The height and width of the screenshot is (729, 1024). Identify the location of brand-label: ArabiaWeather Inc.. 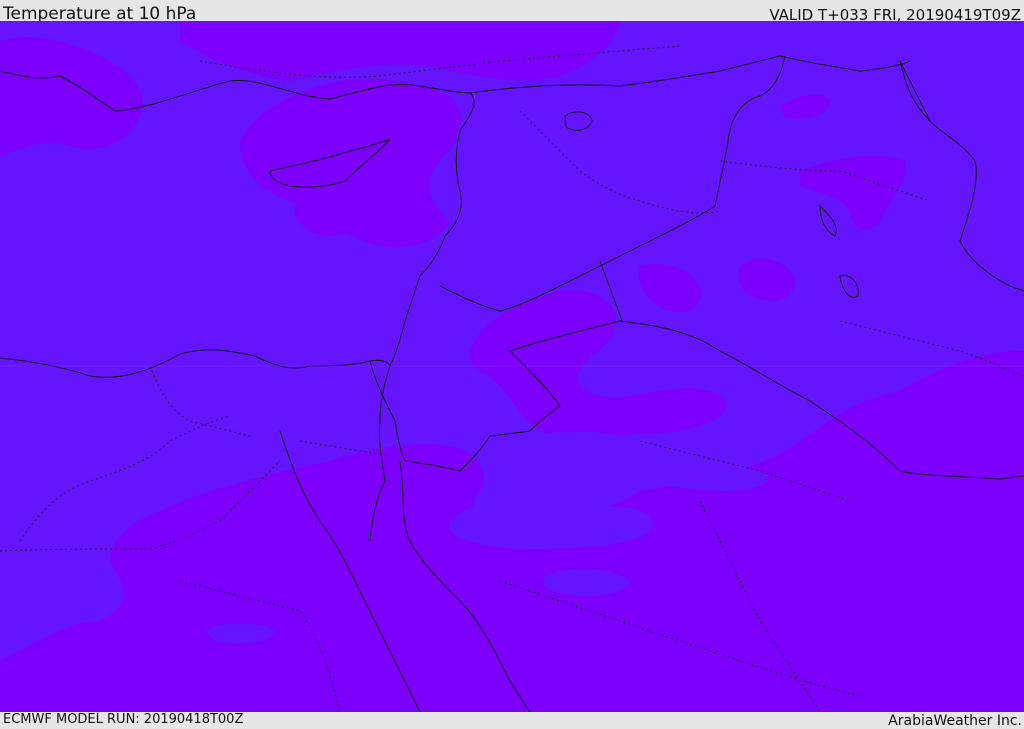
(955, 721).